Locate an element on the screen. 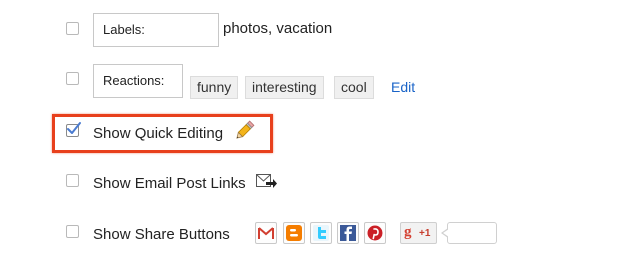  plus-one-label: +1 is located at coordinates (425, 233).